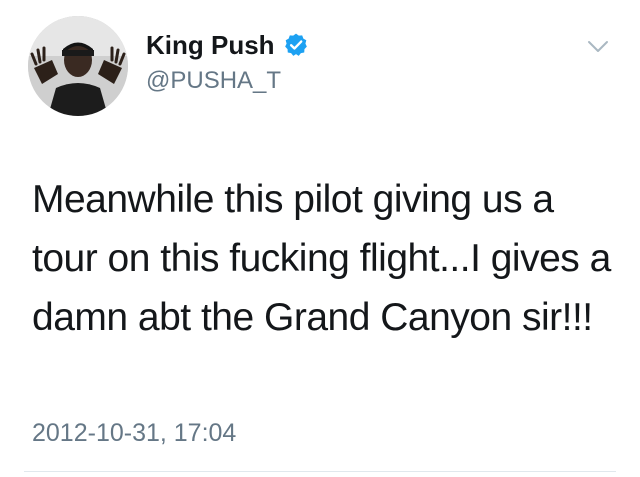  I want to click on display-name: King Push, so click(210, 45).